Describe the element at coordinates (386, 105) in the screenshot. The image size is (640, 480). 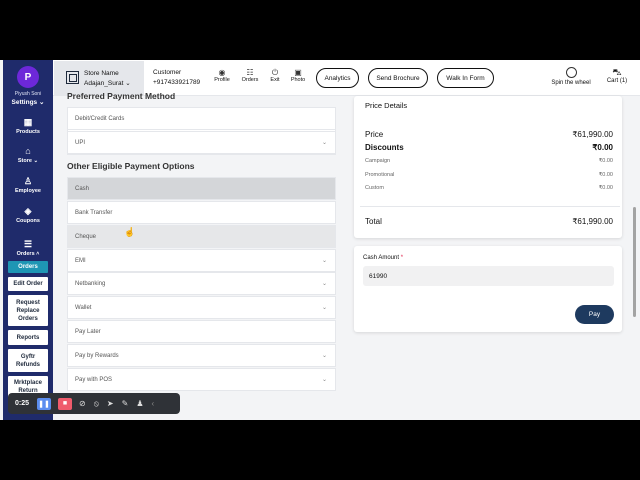
I see `price-details-title: Price Details` at that location.